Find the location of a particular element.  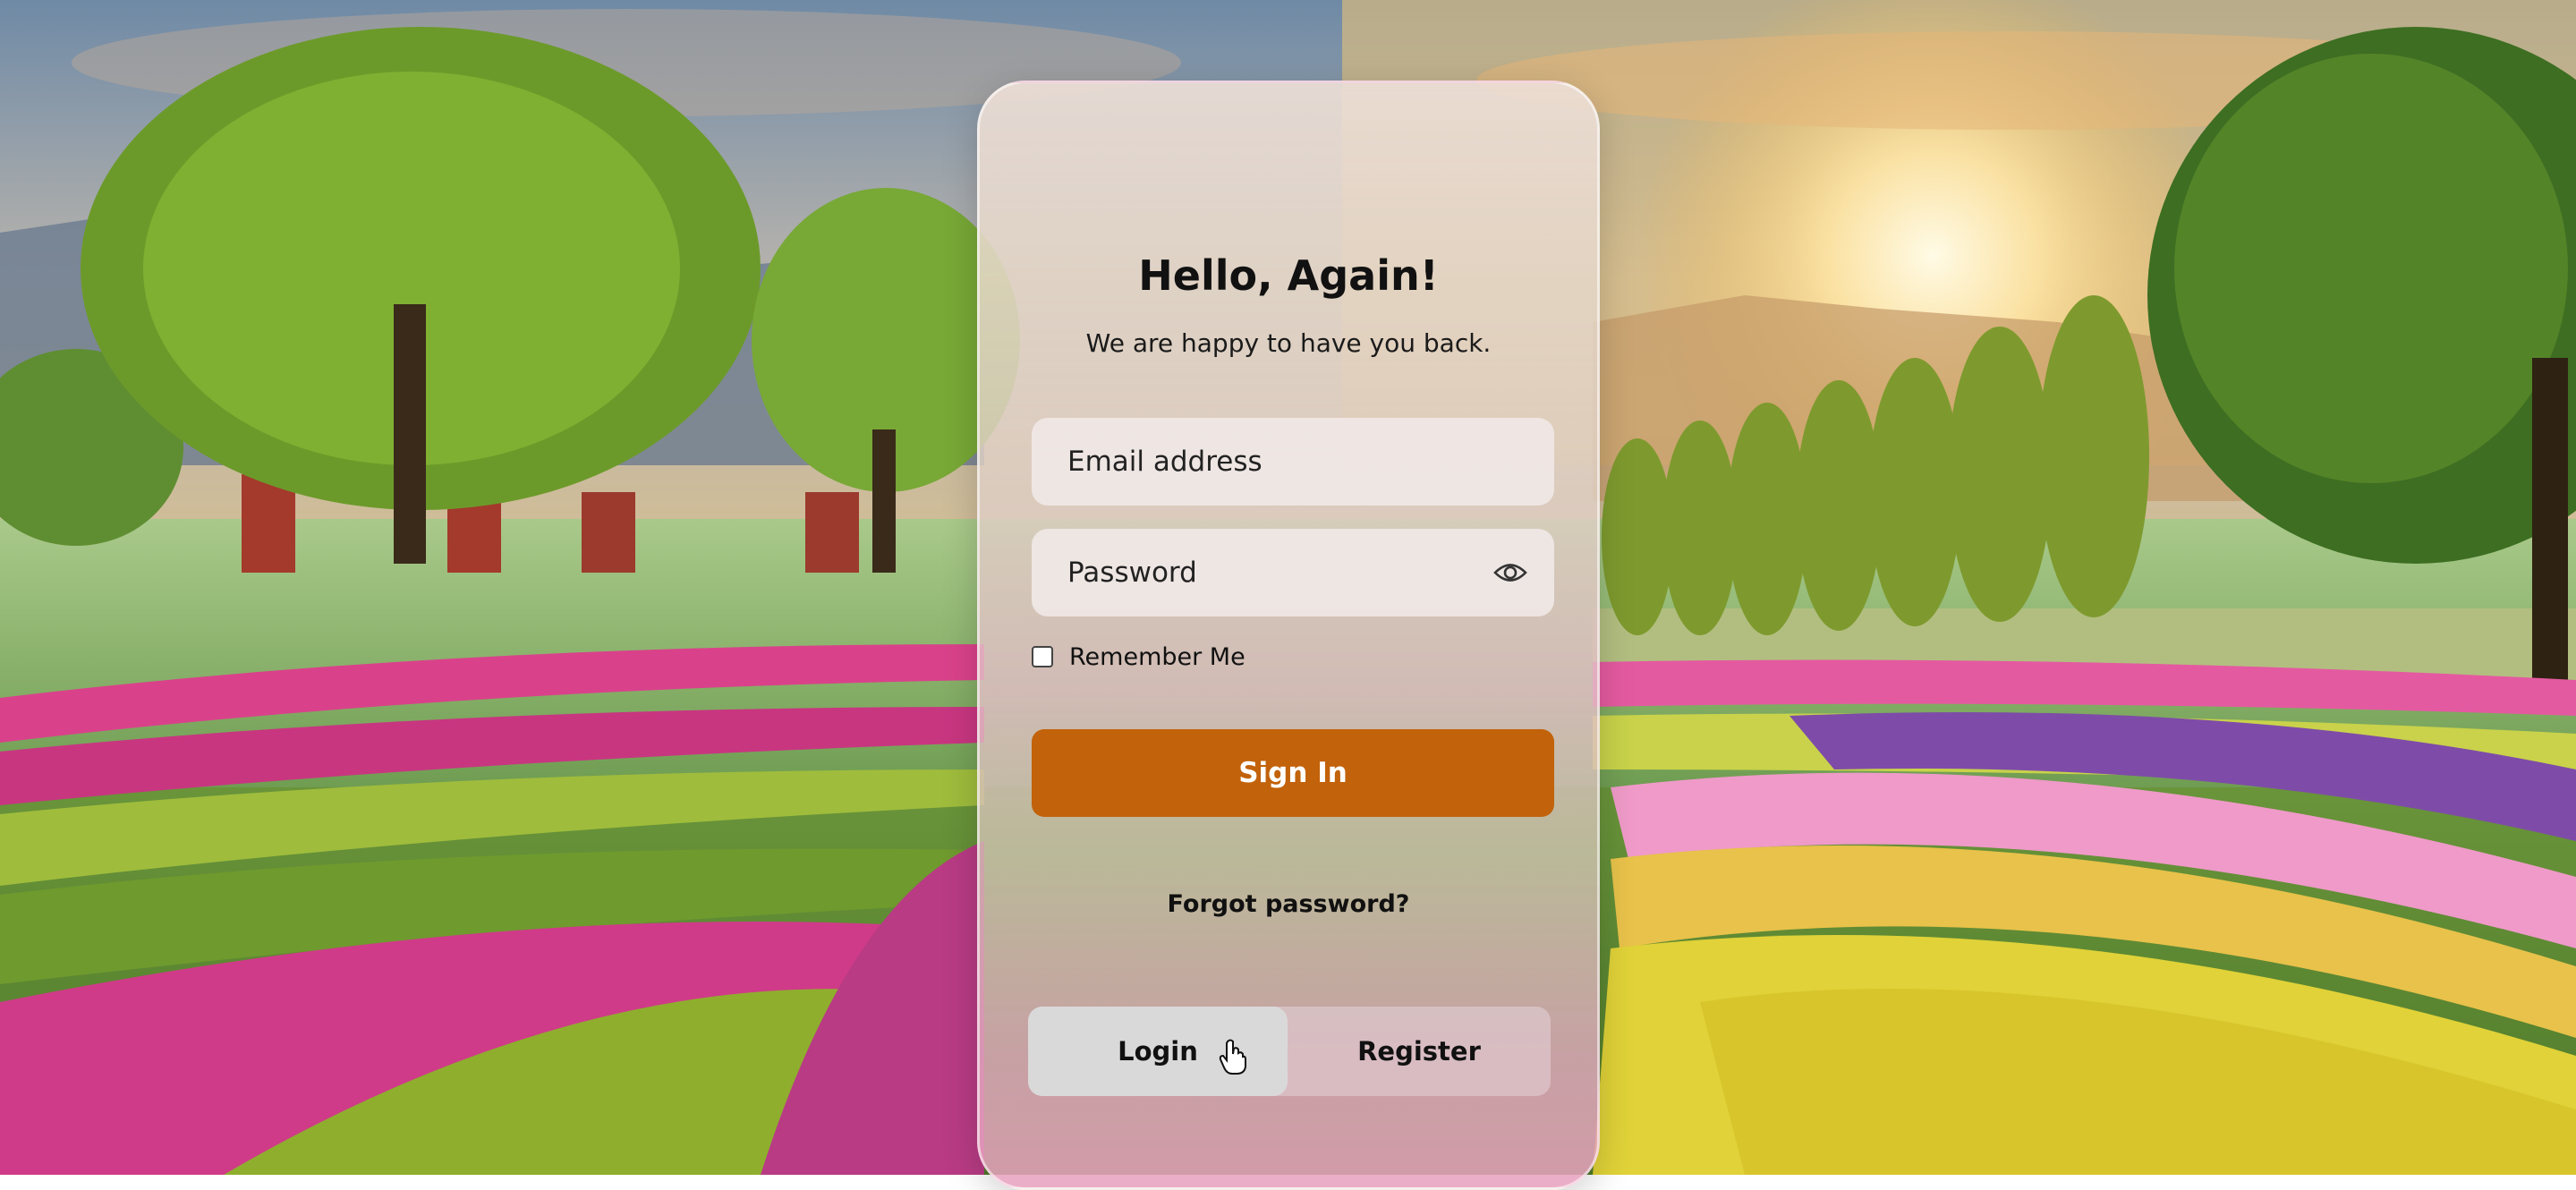

remember-me-checkbox is located at coordinates (1042, 656).